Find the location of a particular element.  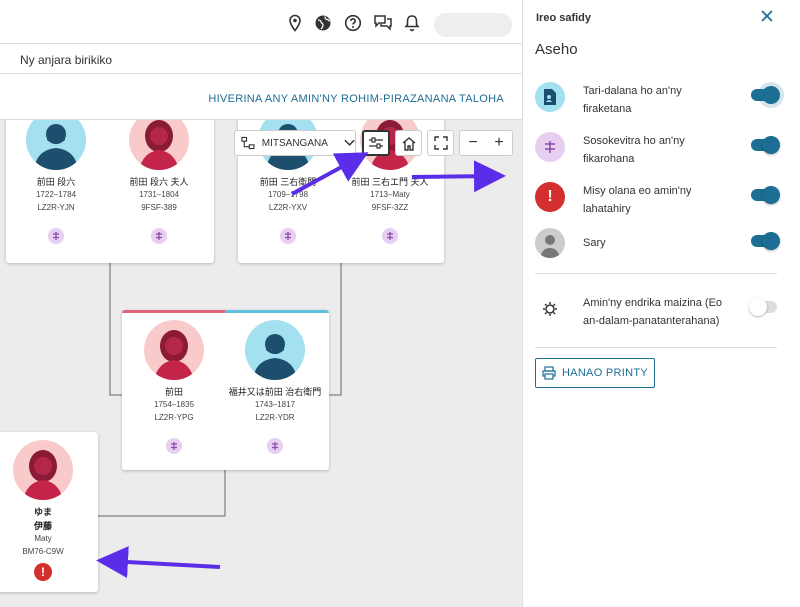

high-contrast-toggle is located at coordinates (763, 307).